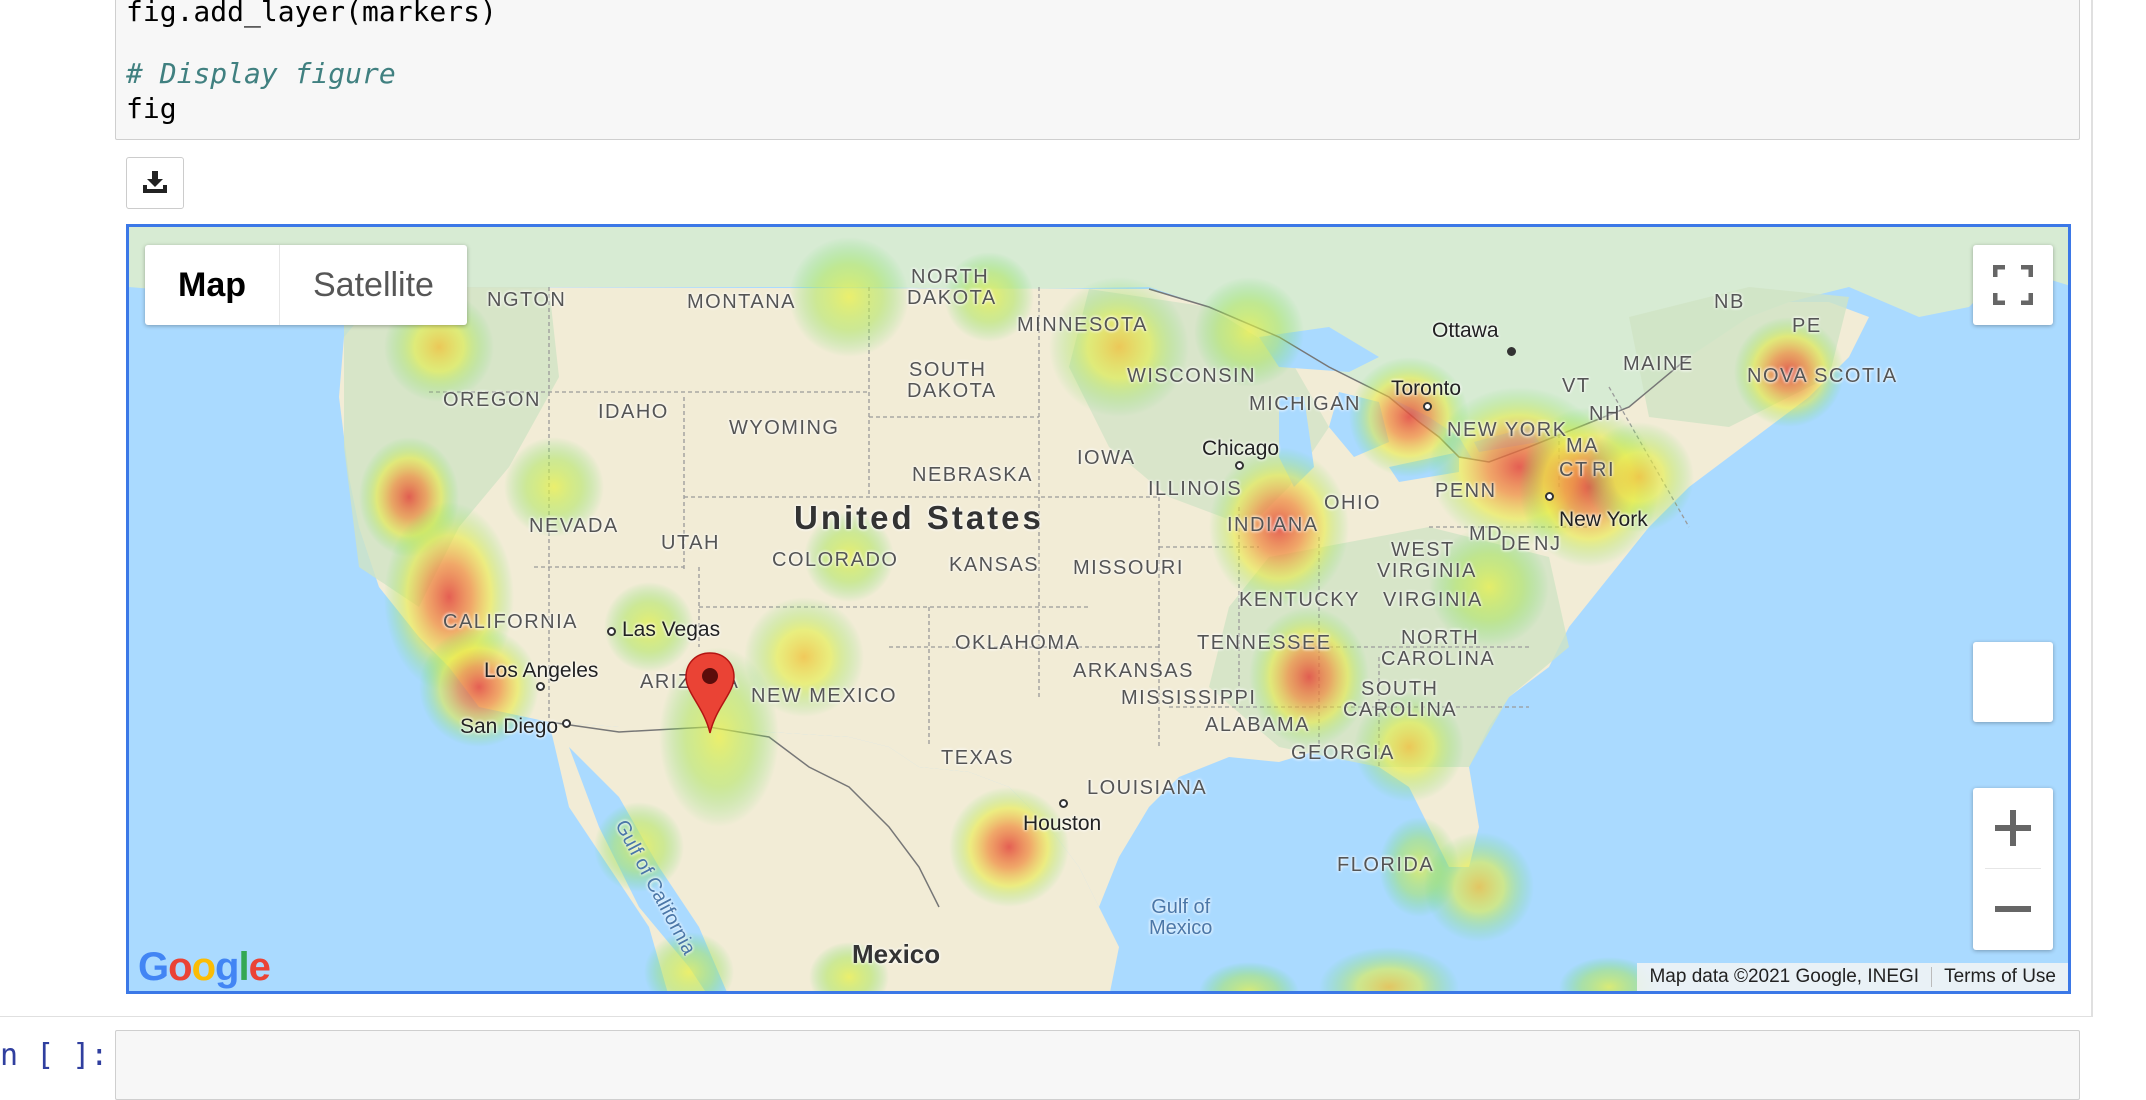  What do you see at coordinates (1264, 643) in the screenshot?
I see `state-label: TENNESSEE` at bounding box center [1264, 643].